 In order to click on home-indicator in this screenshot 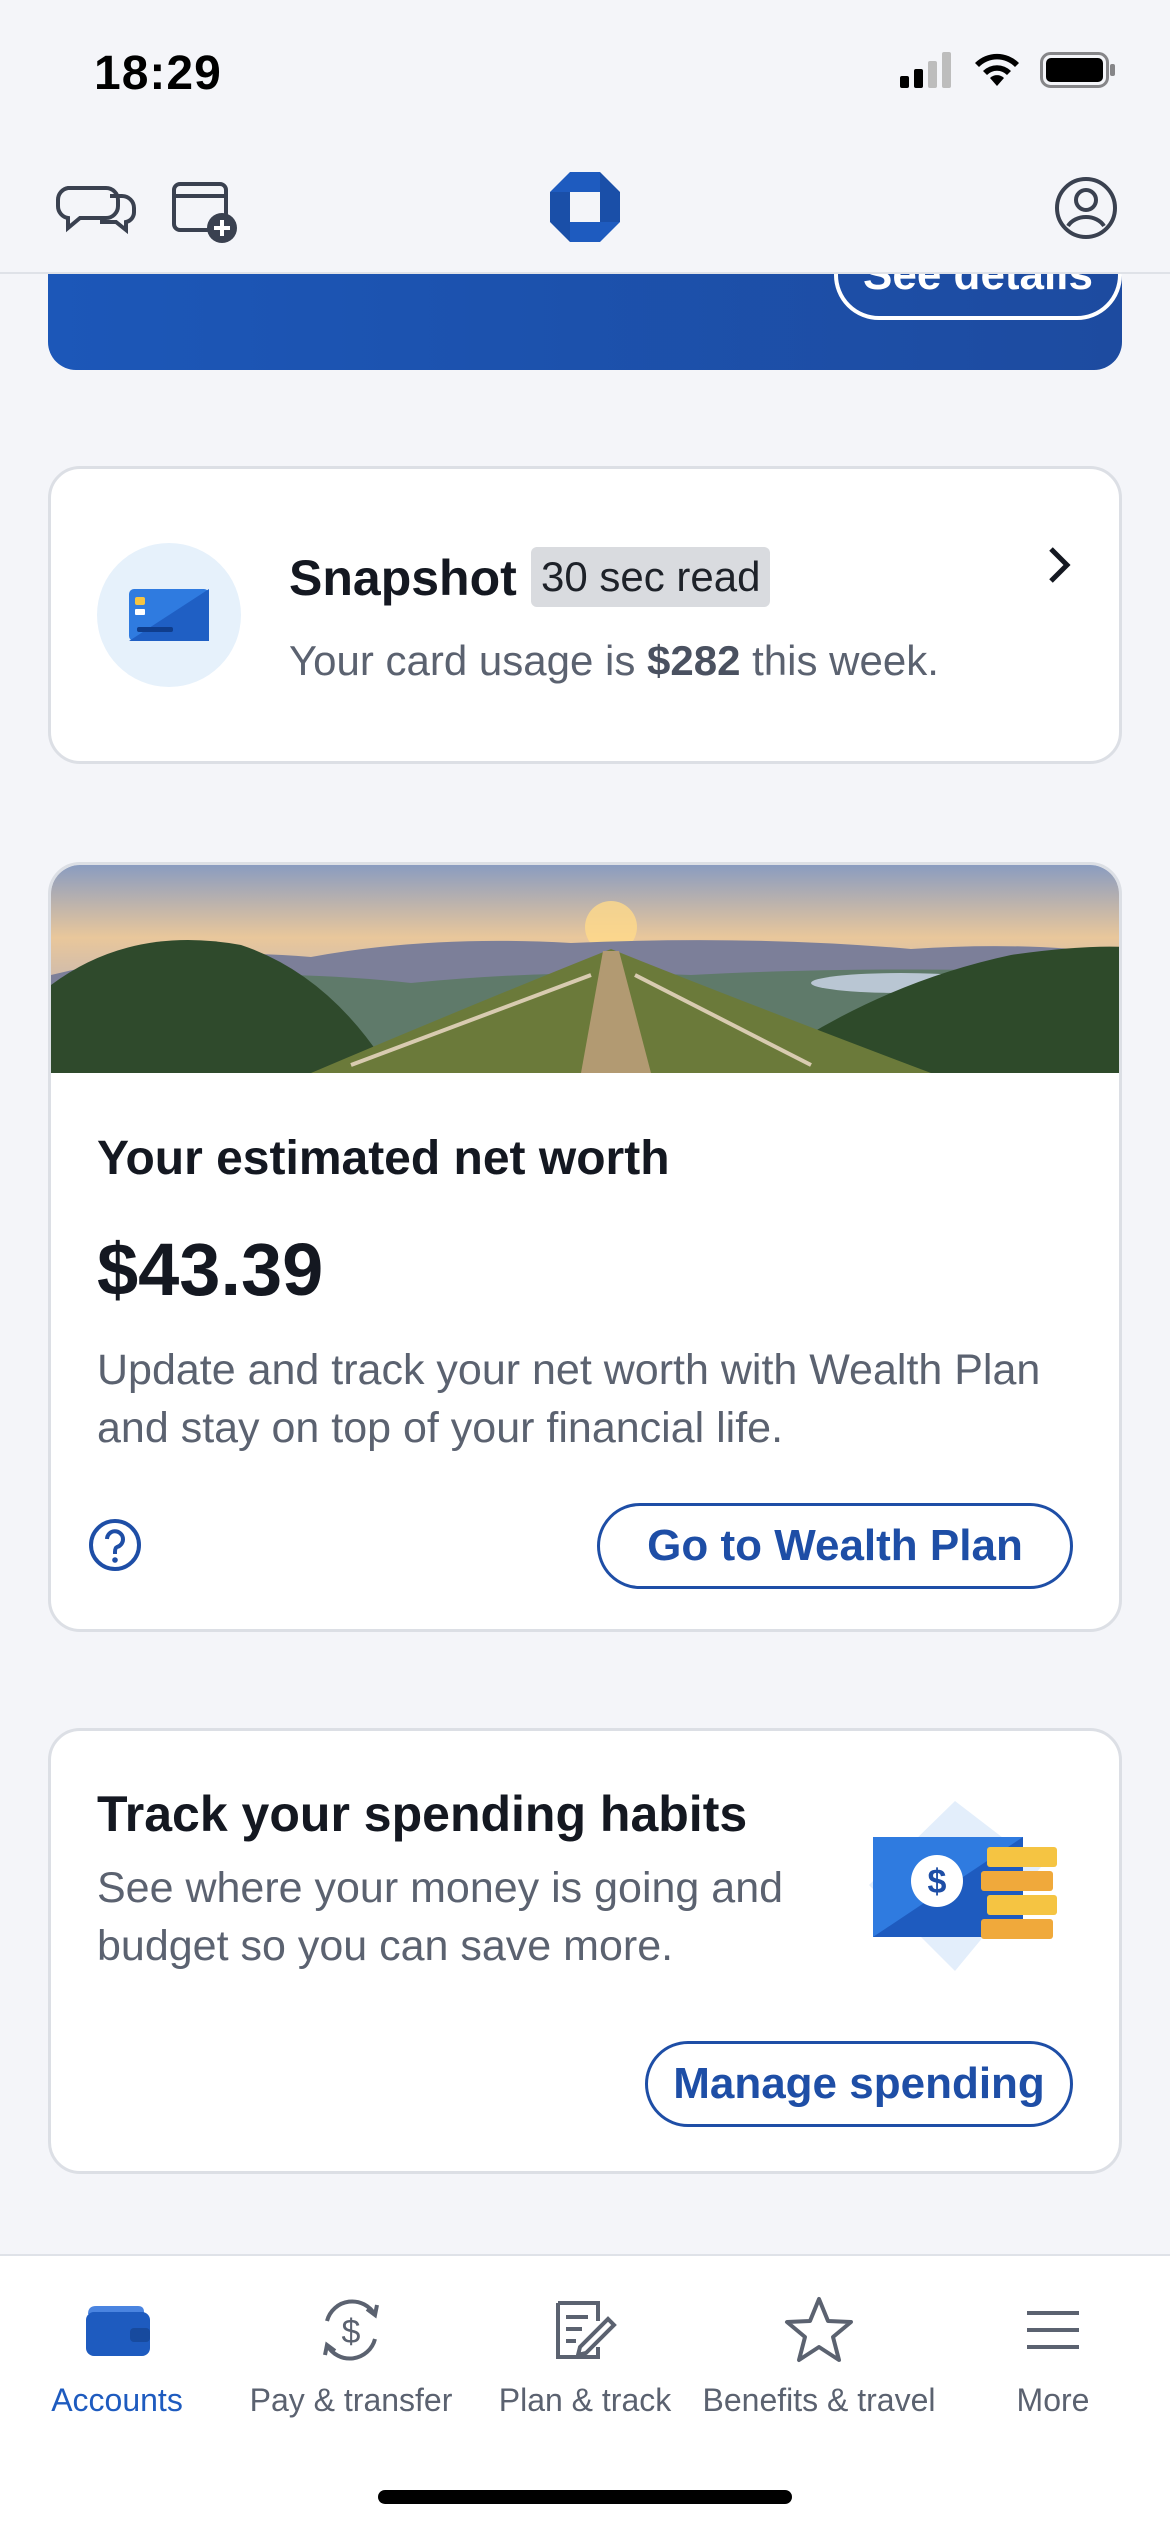, I will do `click(585, 2497)`.